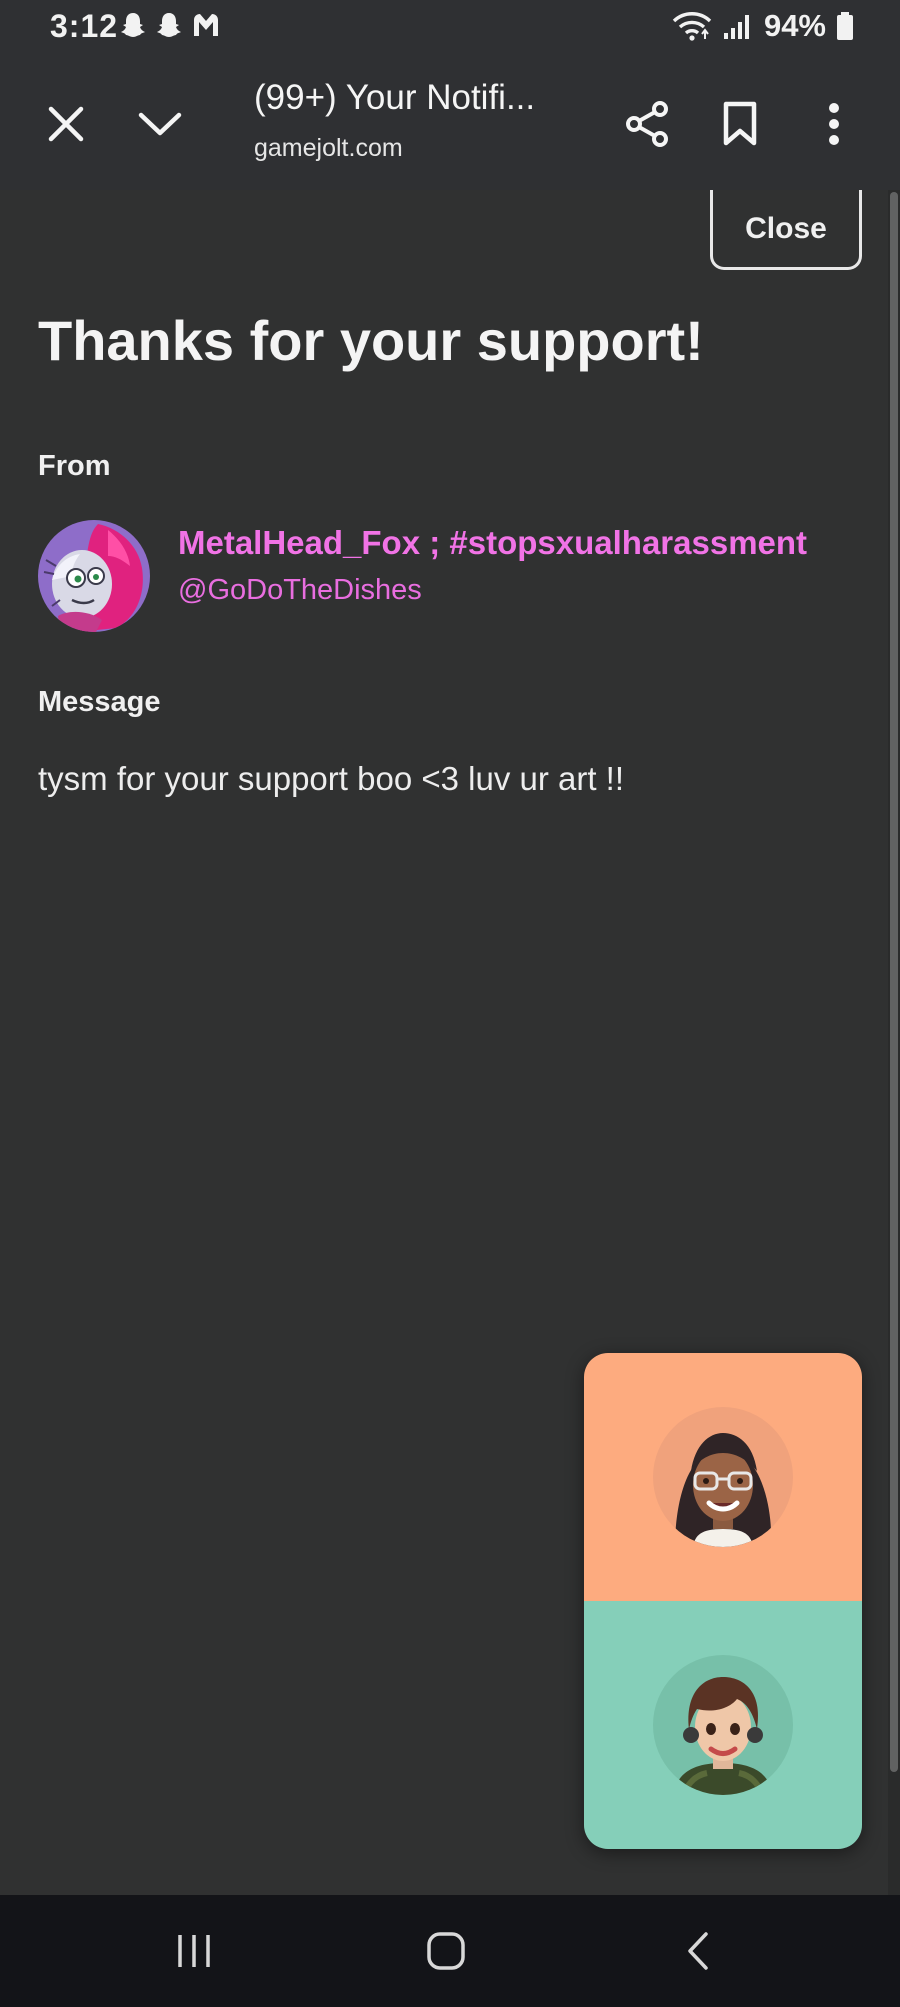 The width and height of the screenshot is (900, 2007). I want to click on participant-1-avatar-image, so click(723, 1477).